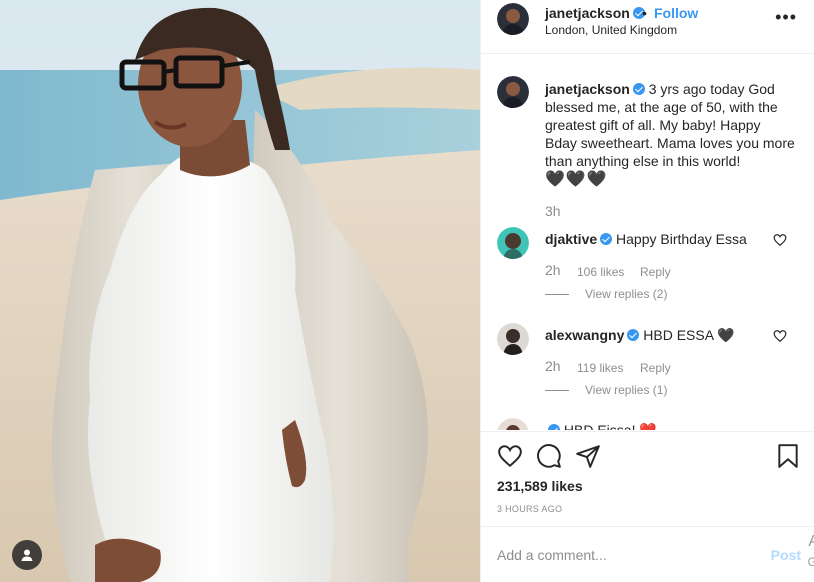  Describe the element at coordinates (681, 239) in the screenshot. I see `comment-body: Happy Birthday Essa` at that location.